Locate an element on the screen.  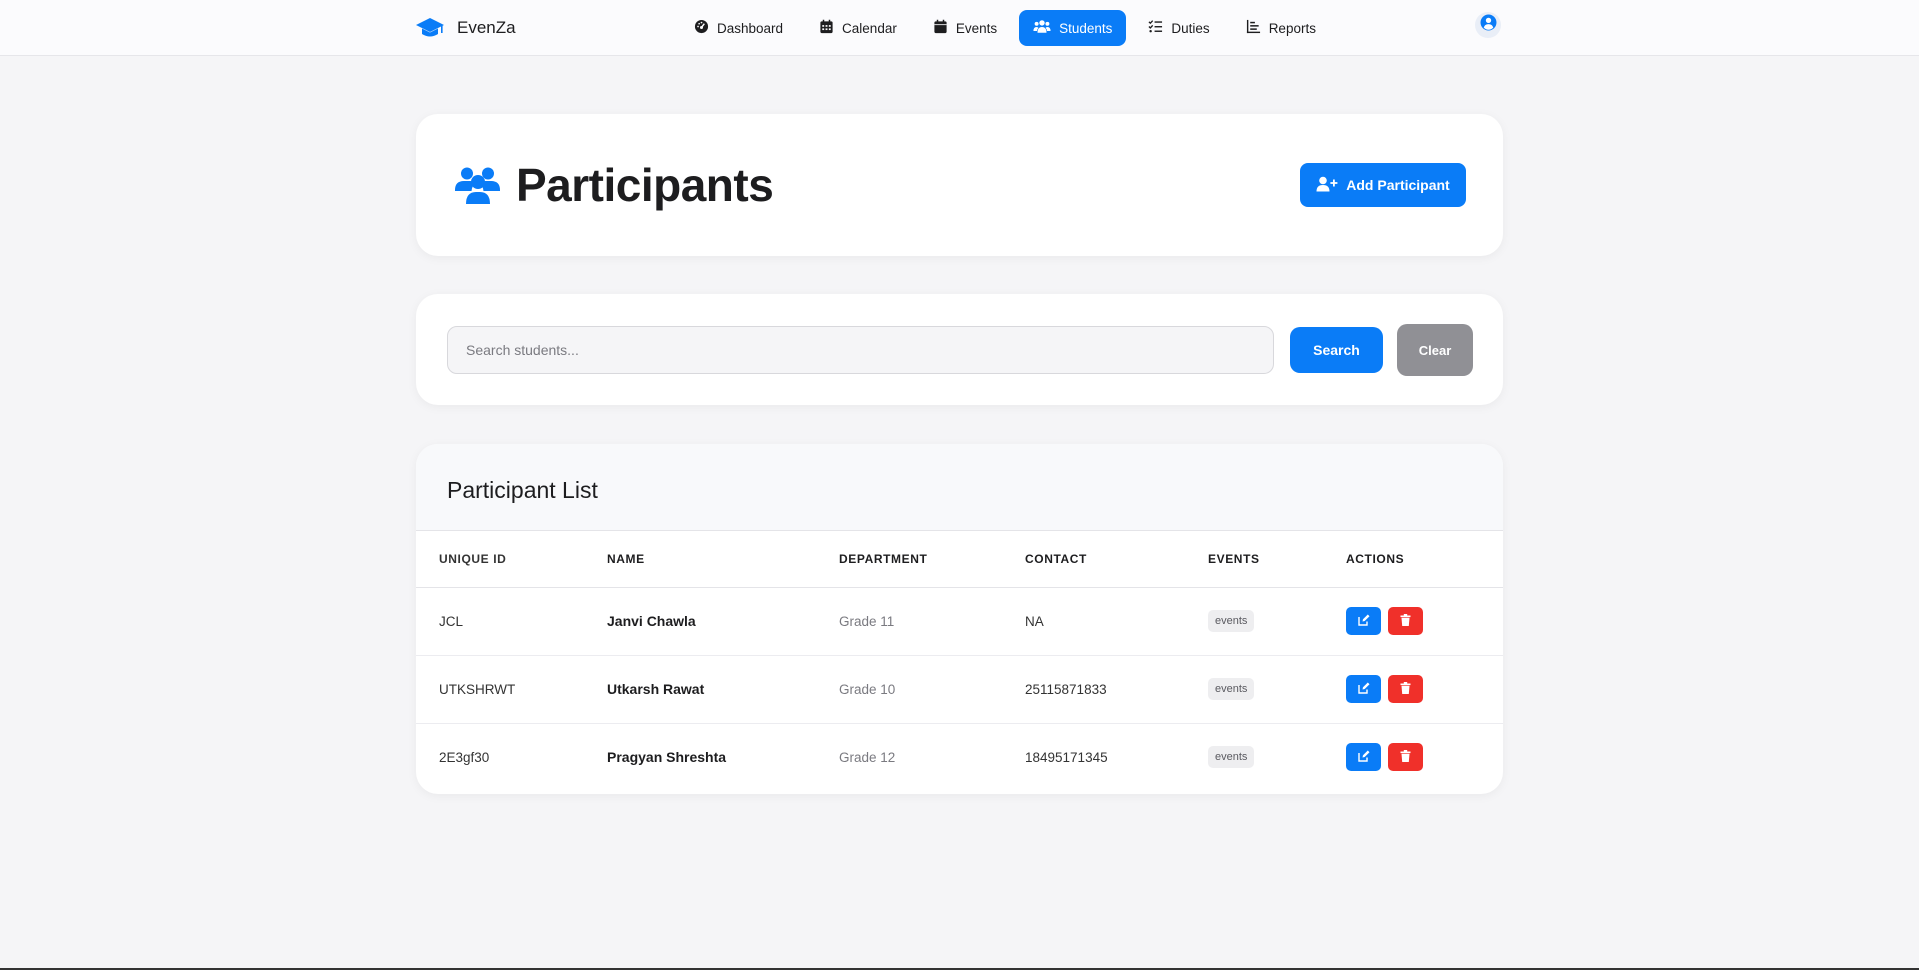
cell-unique-id: UTKSHRWT is located at coordinates (511, 689).